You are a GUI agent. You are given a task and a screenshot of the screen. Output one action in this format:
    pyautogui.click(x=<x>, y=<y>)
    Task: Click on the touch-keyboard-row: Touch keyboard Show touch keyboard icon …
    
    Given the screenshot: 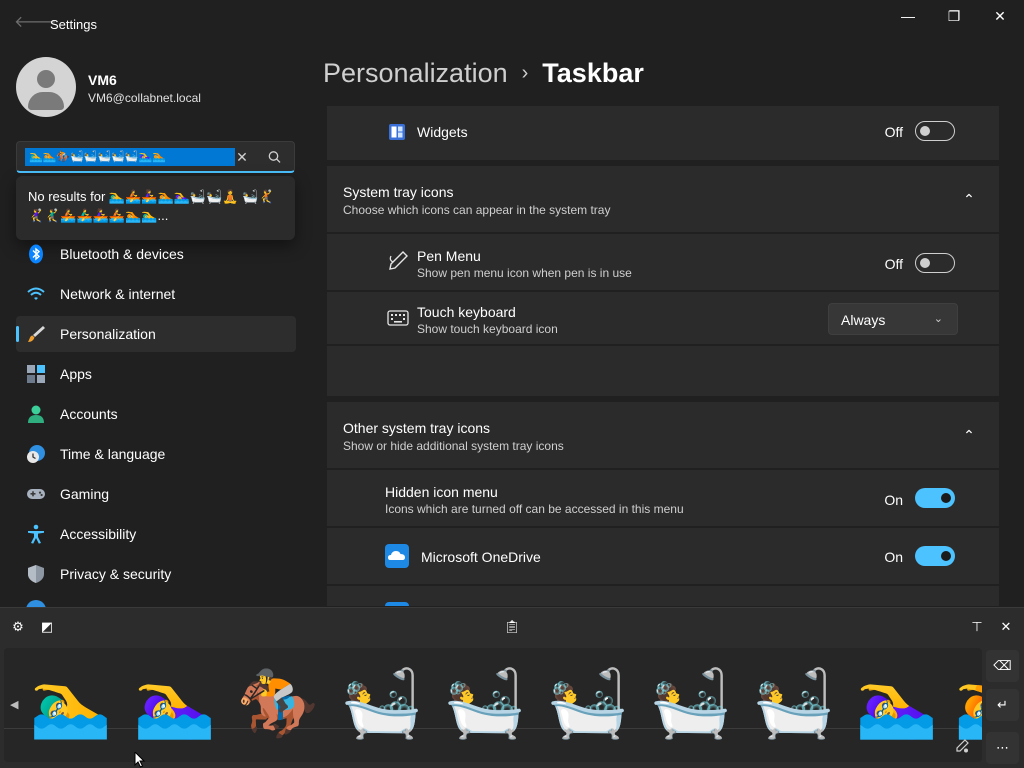 What is the action you would take?
    pyautogui.click(x=663, y=318)
    